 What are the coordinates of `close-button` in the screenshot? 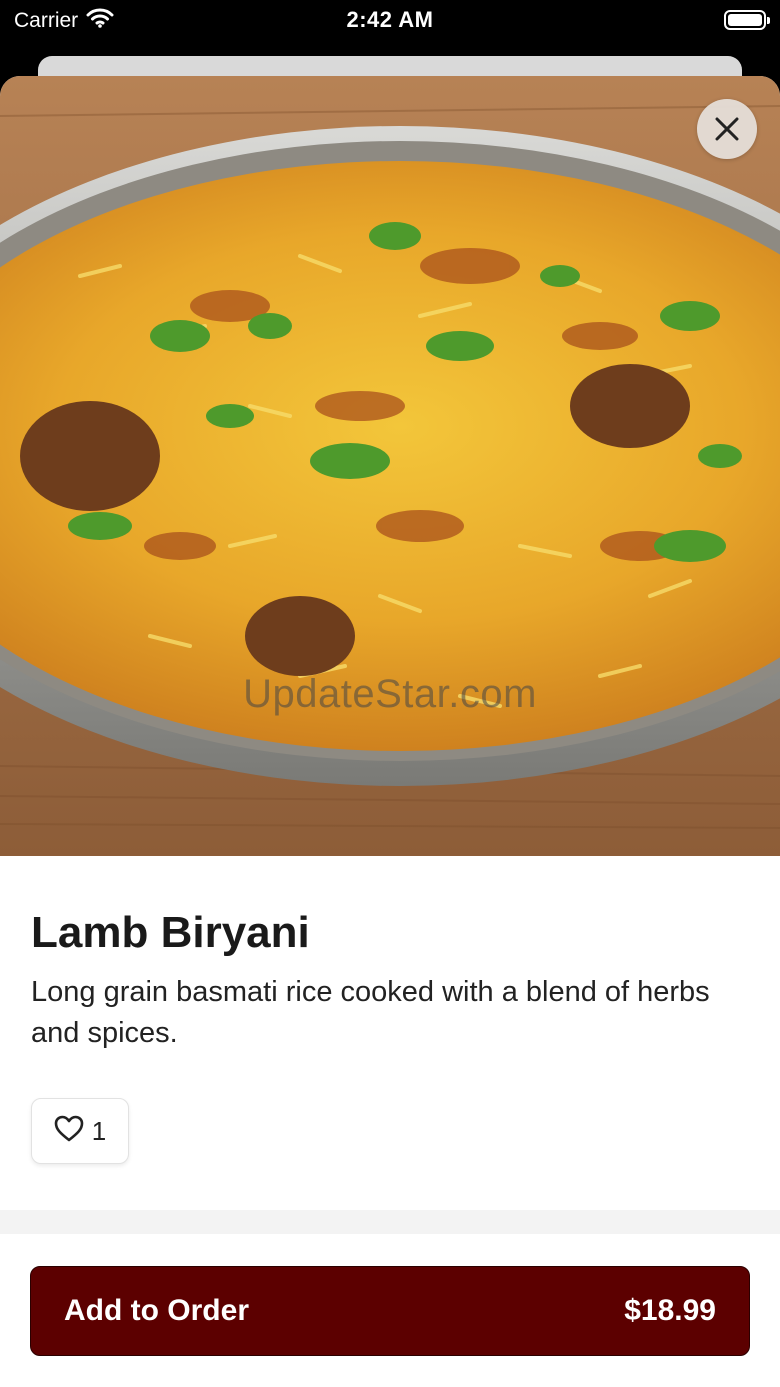 It's located at (727, 129).